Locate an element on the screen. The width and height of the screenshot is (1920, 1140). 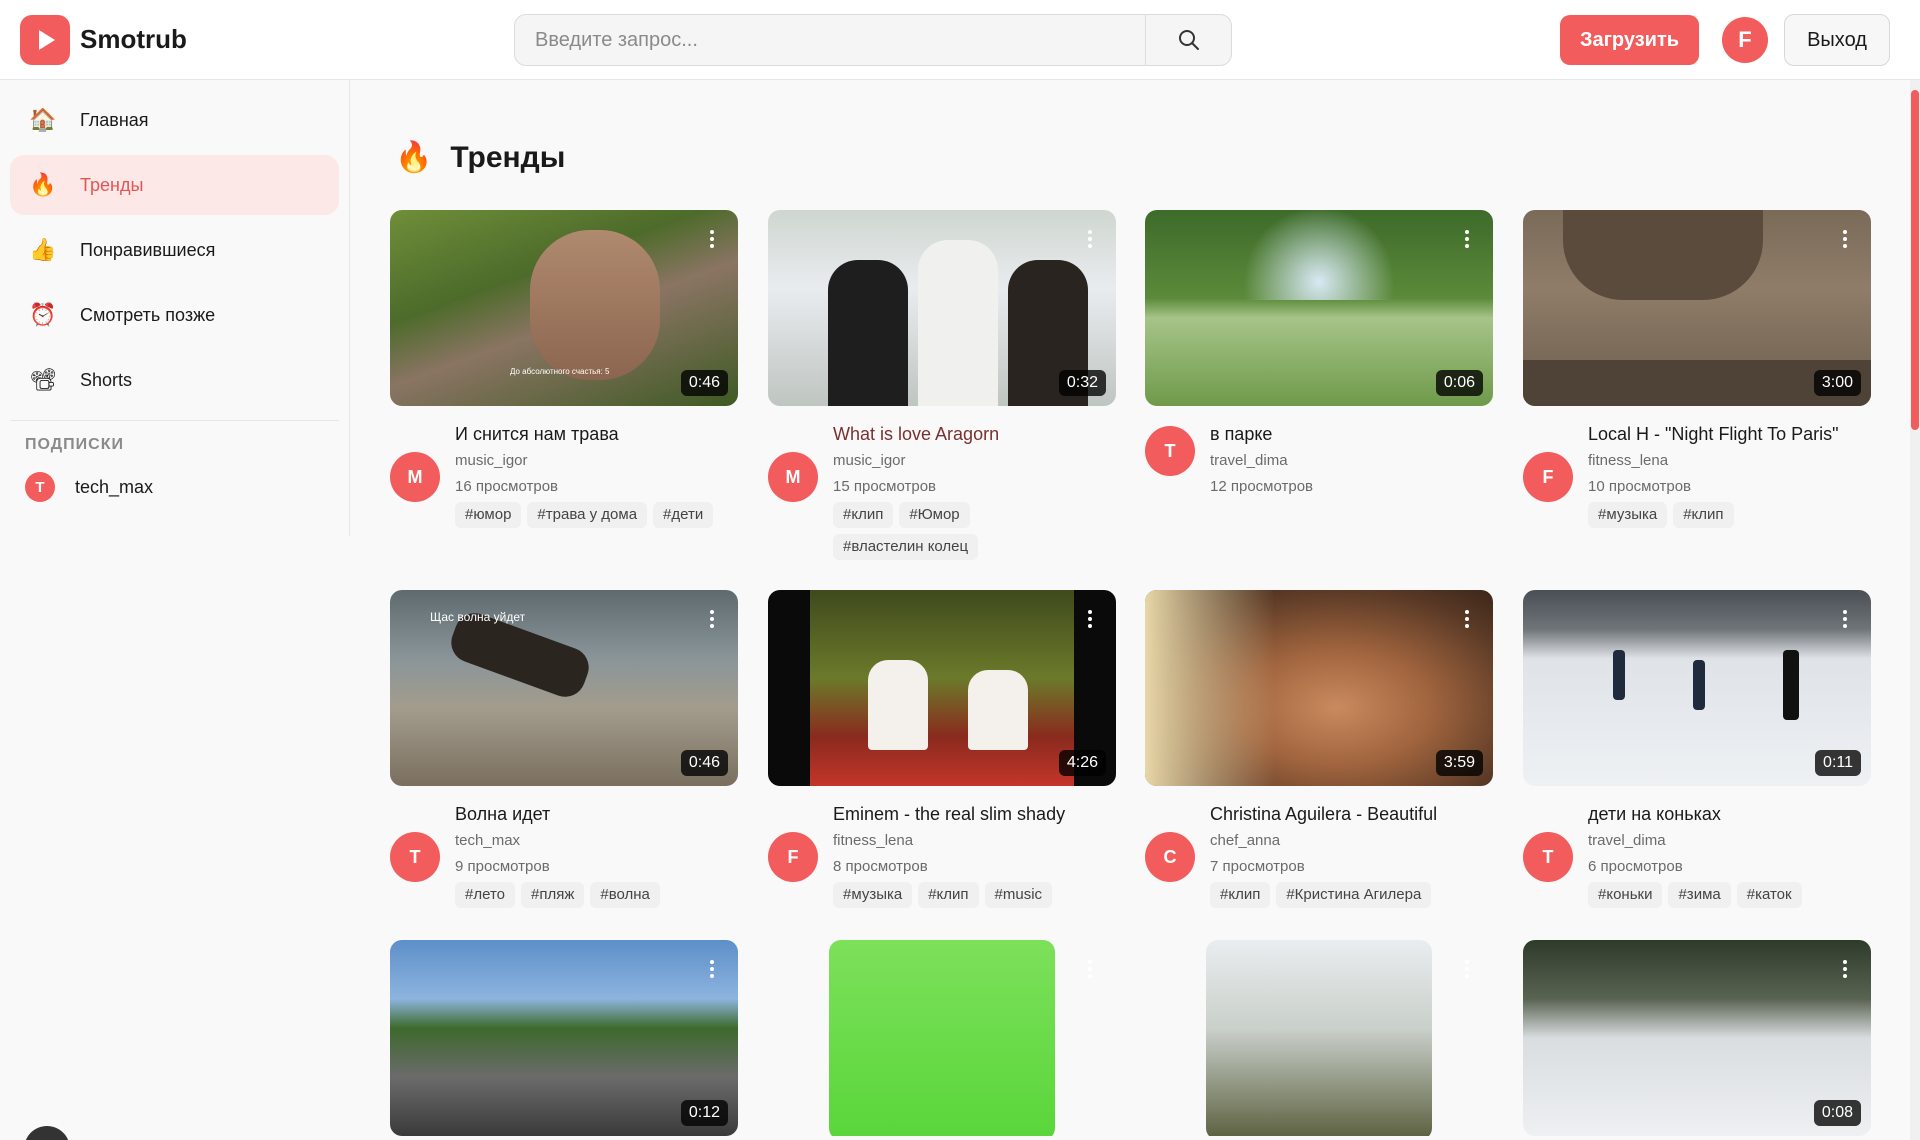
video-title: И снится нам трава is located at coordinates (537, 434).